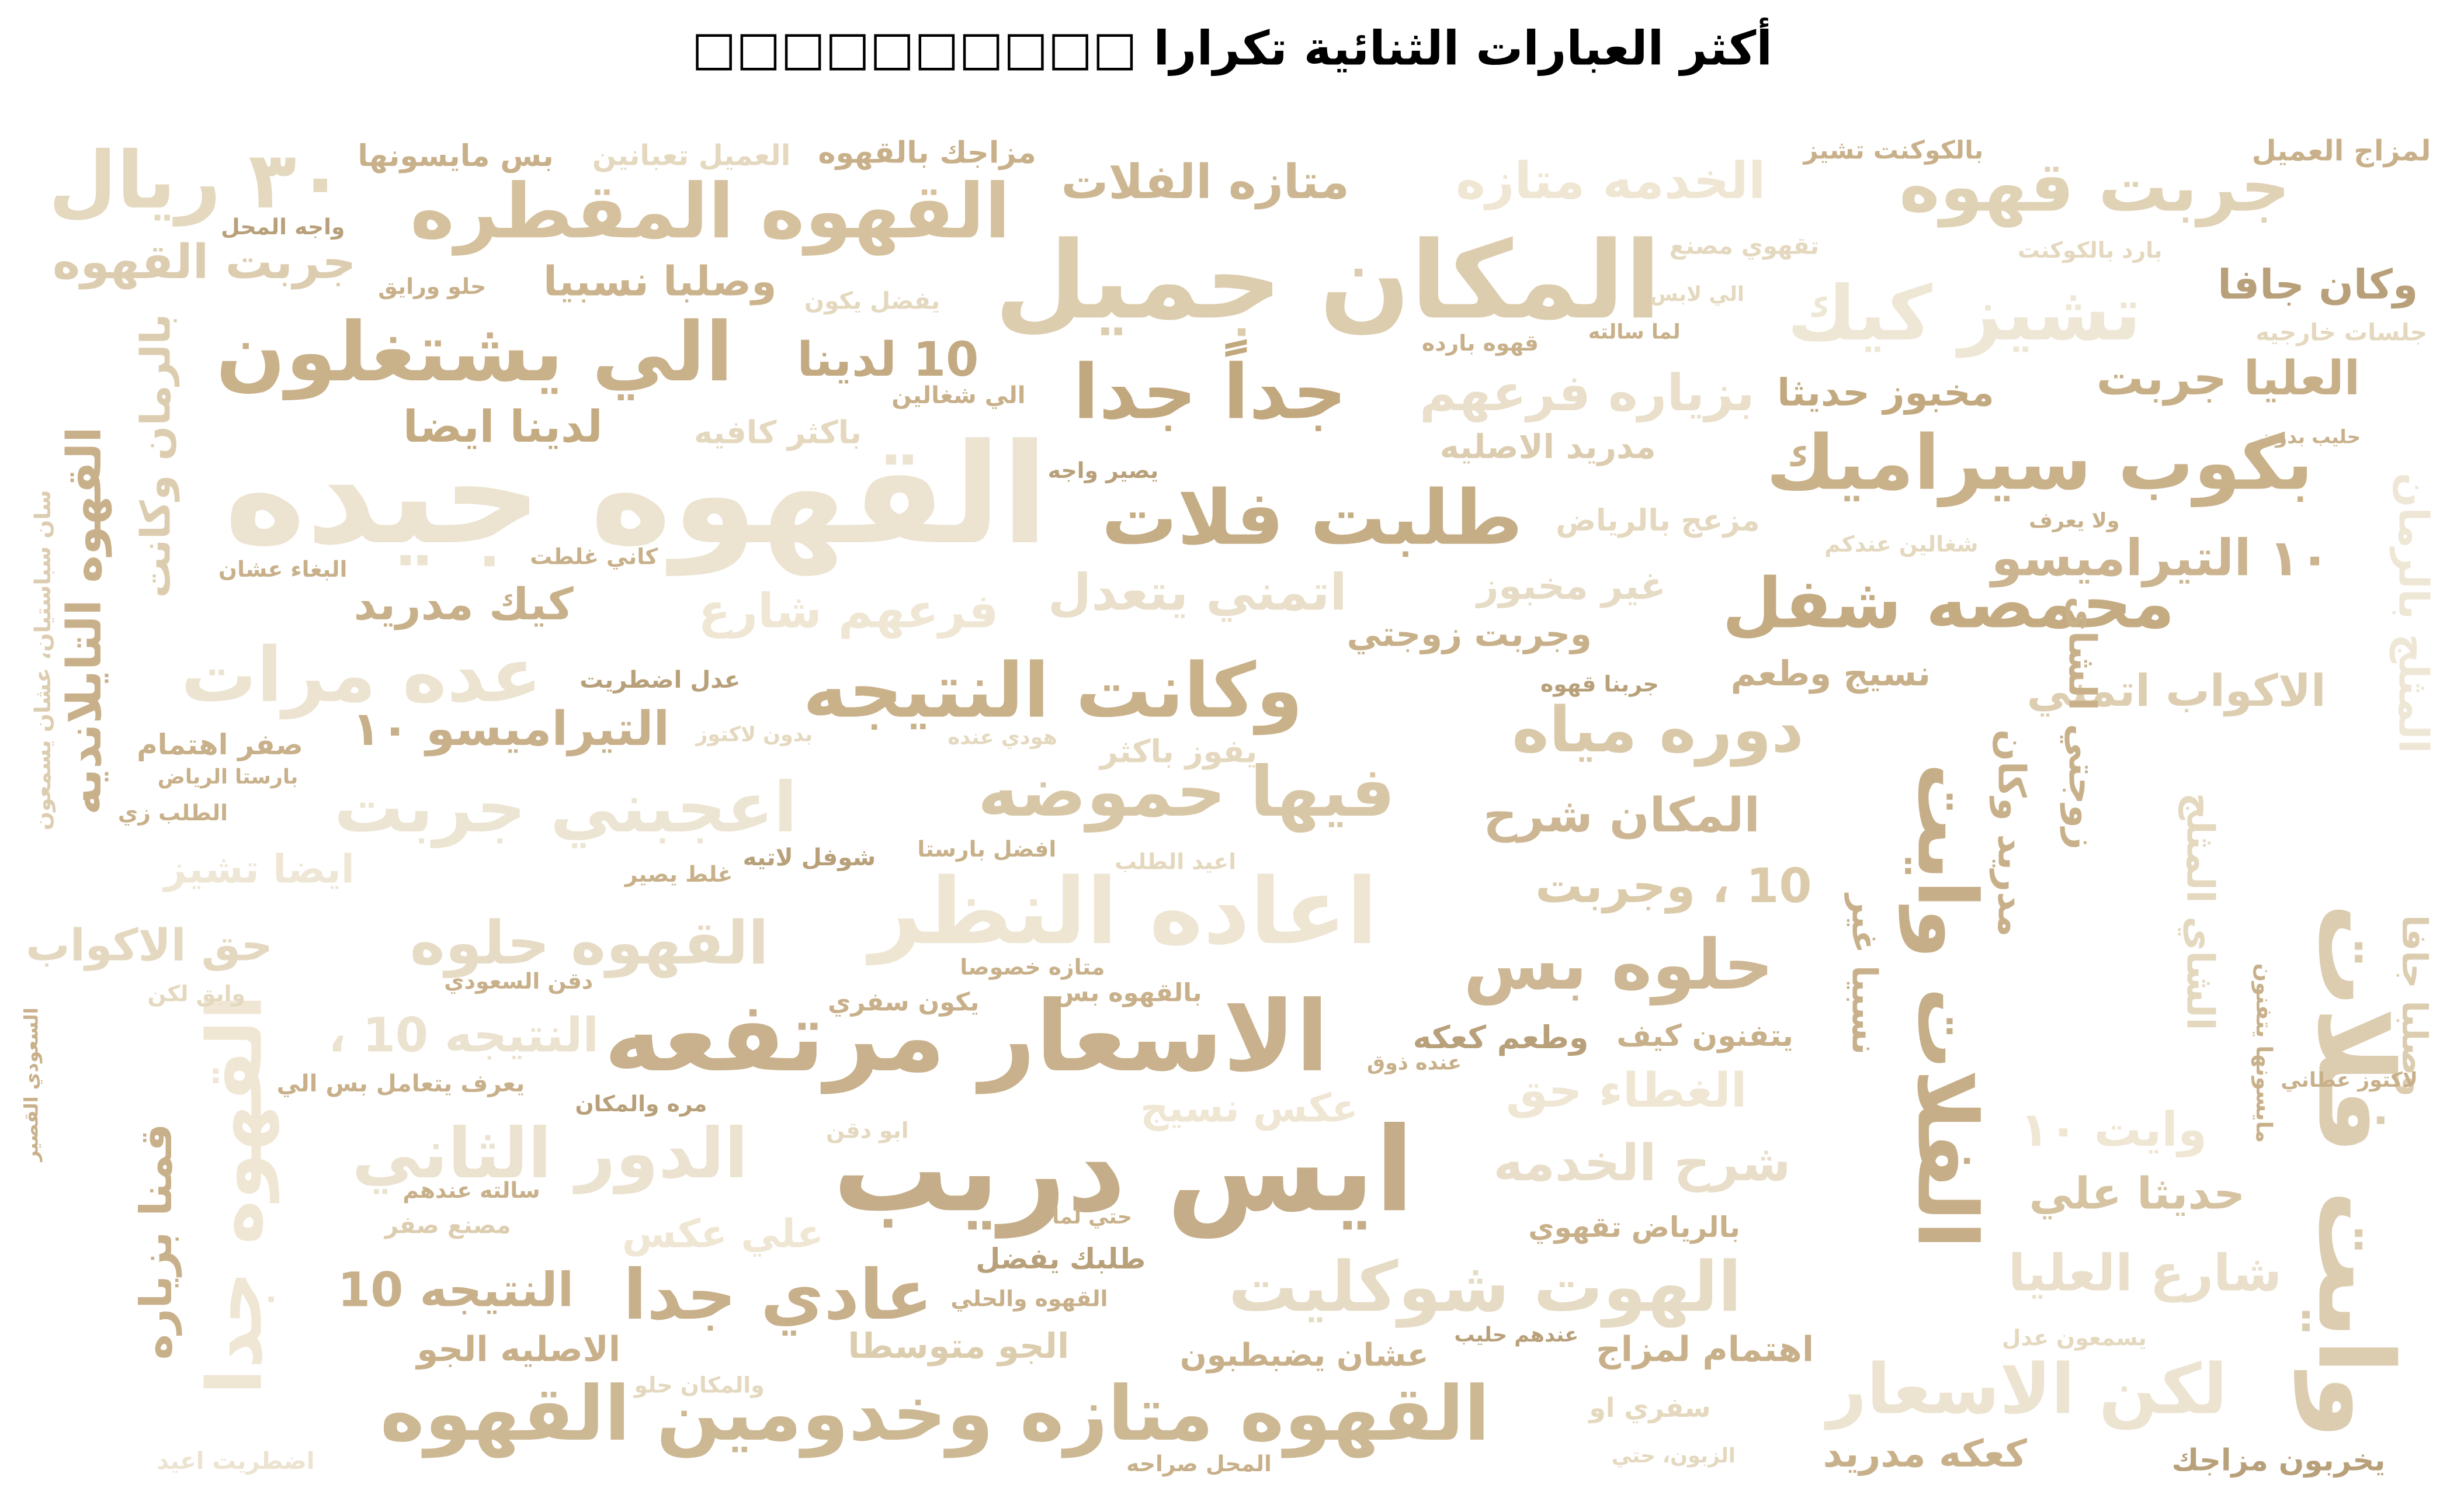 Image resolution: width=2464 pixels, height=1501 pixels. What do you see at coordinates (1571, 586) in the screenshot?
I see `word: غير مخبوز` at bounding box center [1571, 586].